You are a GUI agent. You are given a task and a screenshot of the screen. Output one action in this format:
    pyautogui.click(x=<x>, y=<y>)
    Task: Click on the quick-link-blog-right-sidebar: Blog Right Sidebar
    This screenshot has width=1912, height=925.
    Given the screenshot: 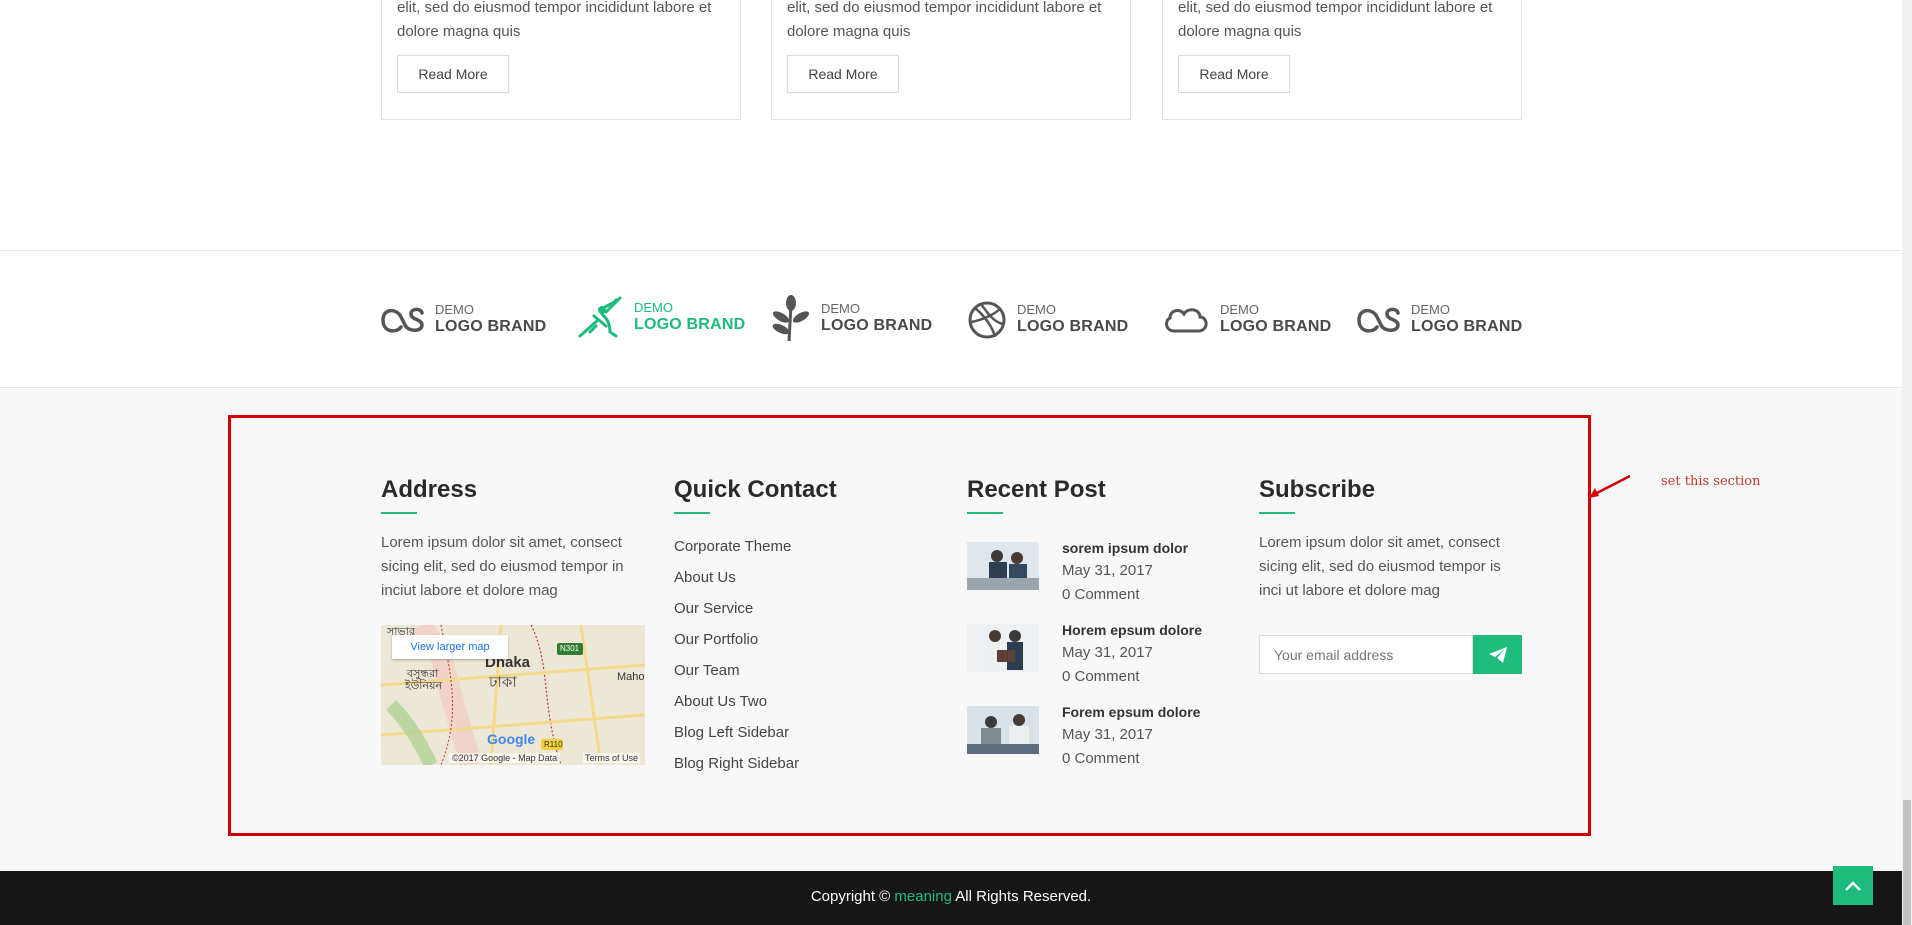 What is the action you would take?
    pyautogui.click(x=794, y=763)
    